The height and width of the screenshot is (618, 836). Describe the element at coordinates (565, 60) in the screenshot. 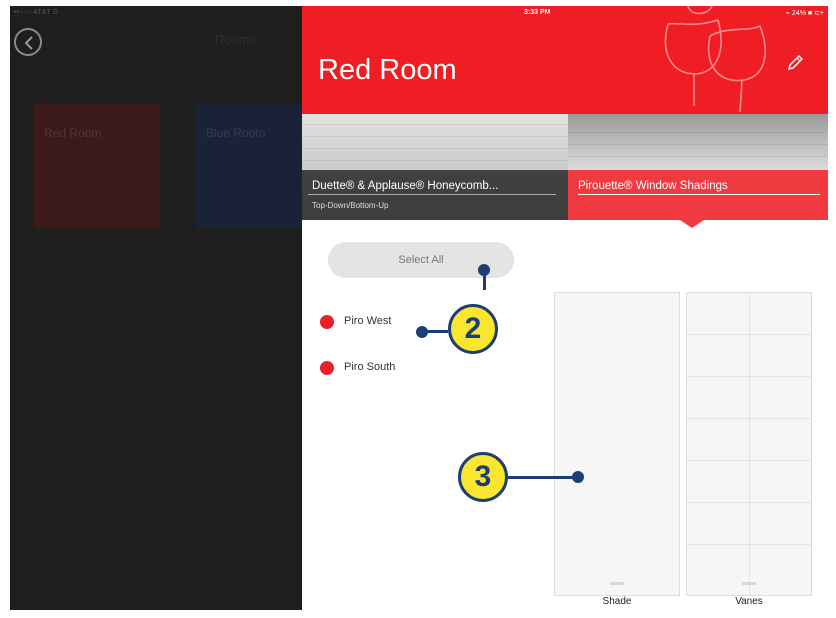

I see `room-header: 3:33 PM ⌁ 24% ■ ⊂+ Red Room` at that location.